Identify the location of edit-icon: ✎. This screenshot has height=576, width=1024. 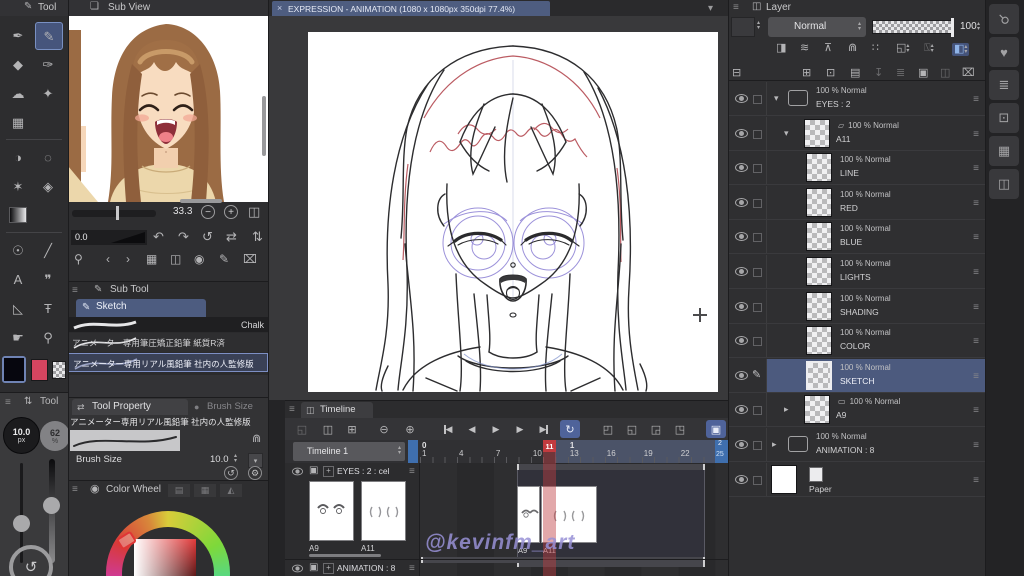
(224, 259).